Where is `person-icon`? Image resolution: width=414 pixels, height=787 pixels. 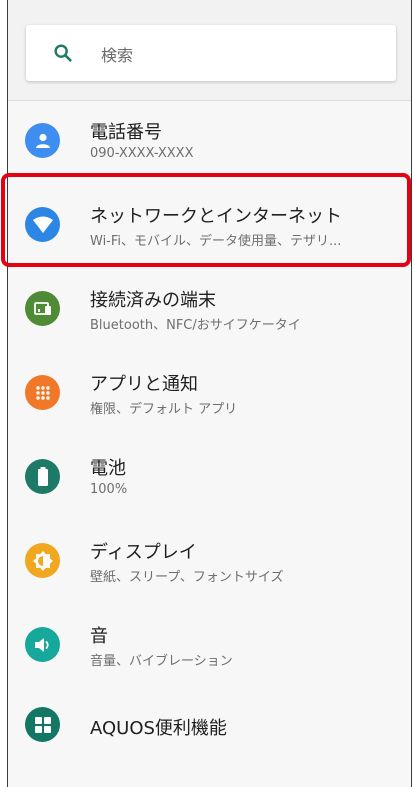
person-icon is located at coordinates (42, 140).